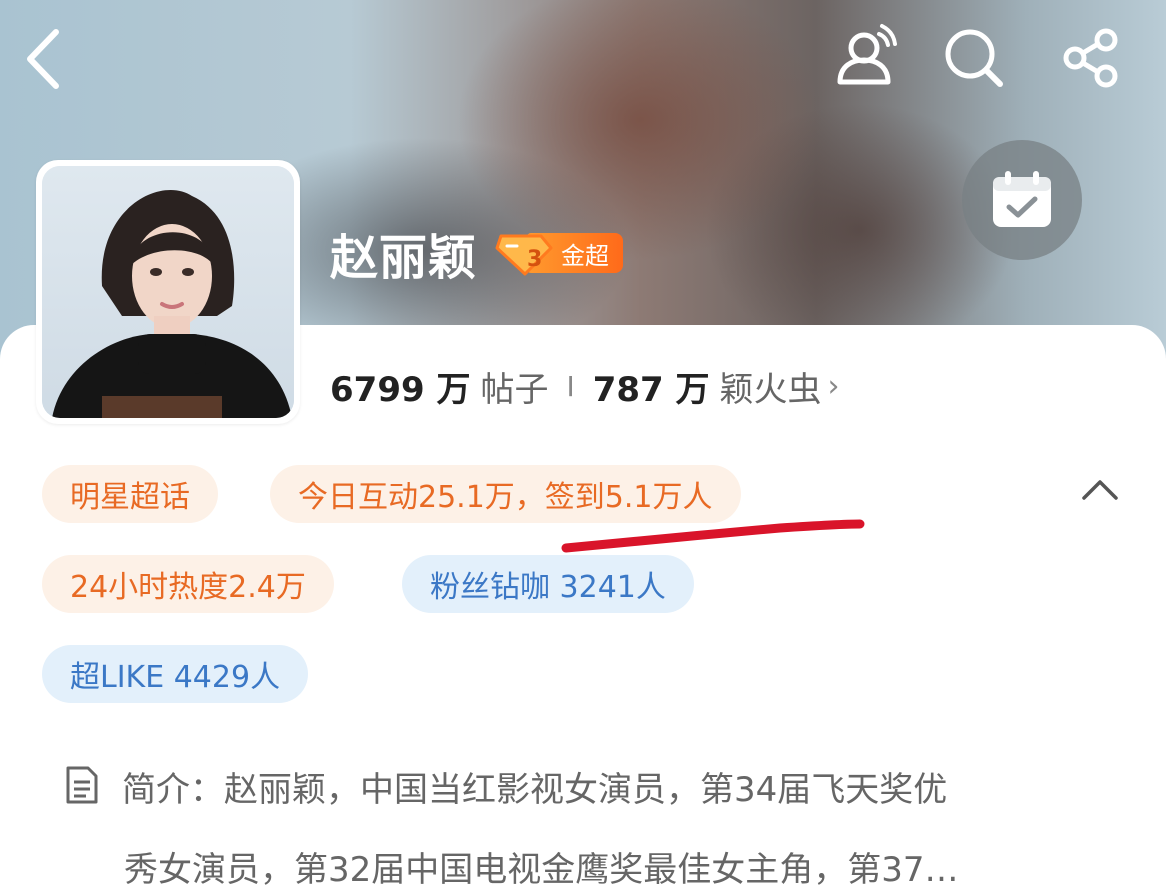 The width and height of the screenshot is (1166, 892). I want to click on tag-super-like: 超LIKE 4429人, so click(175, 674).